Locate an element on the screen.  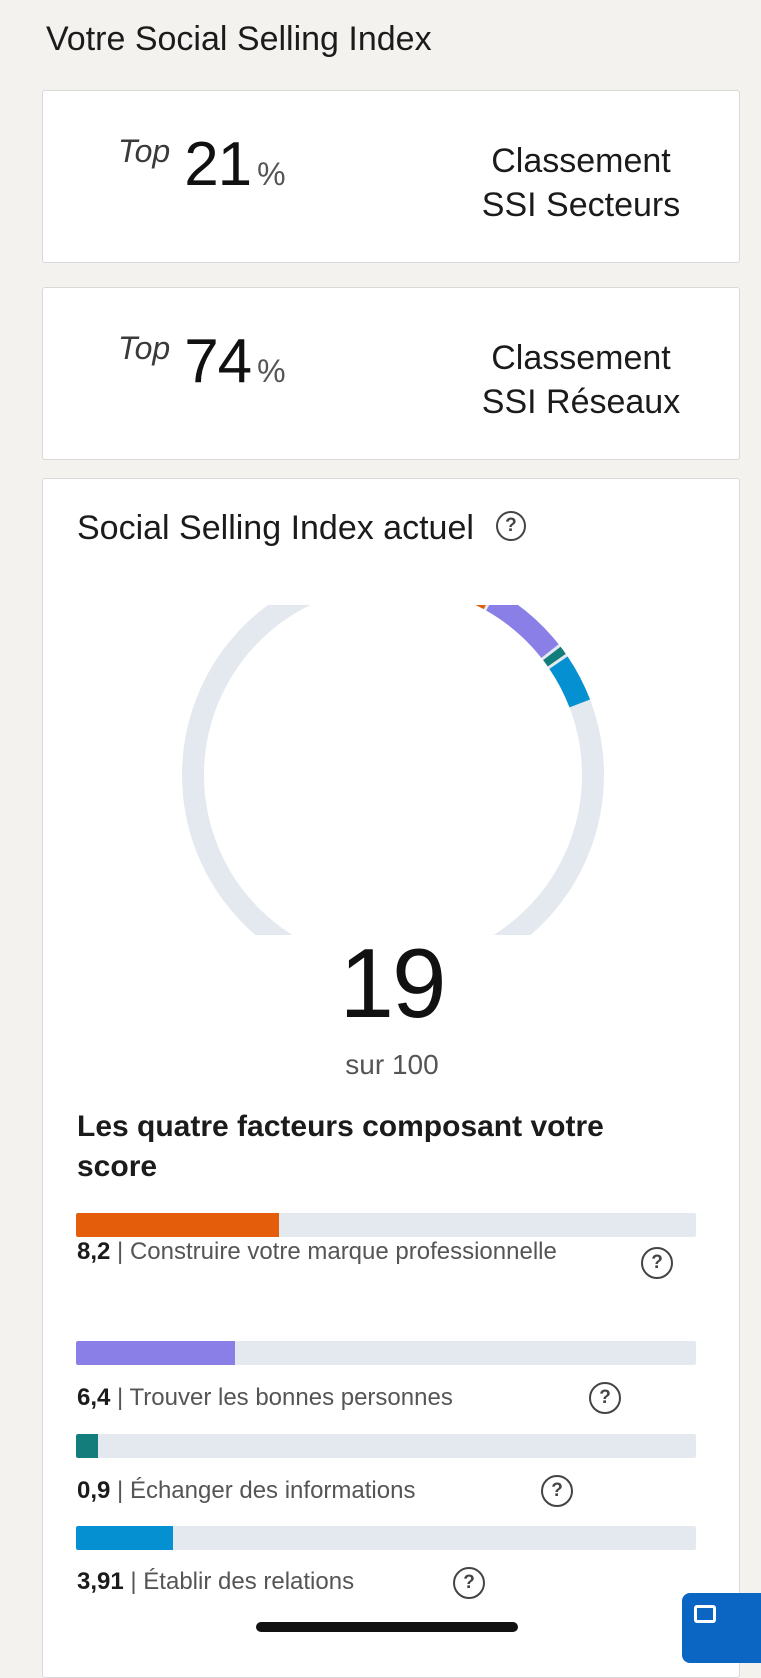
network-rank-number: 74 is located at coordinates (218, 361).